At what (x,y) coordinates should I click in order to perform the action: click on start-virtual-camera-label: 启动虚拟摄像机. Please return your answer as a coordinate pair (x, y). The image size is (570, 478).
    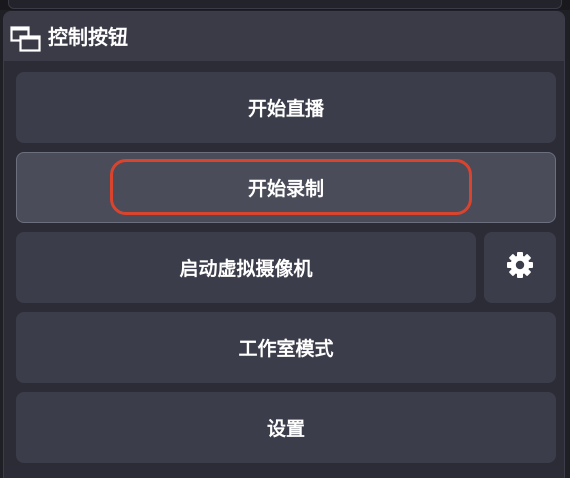
    Looking at the image, I should click on (246, 269).